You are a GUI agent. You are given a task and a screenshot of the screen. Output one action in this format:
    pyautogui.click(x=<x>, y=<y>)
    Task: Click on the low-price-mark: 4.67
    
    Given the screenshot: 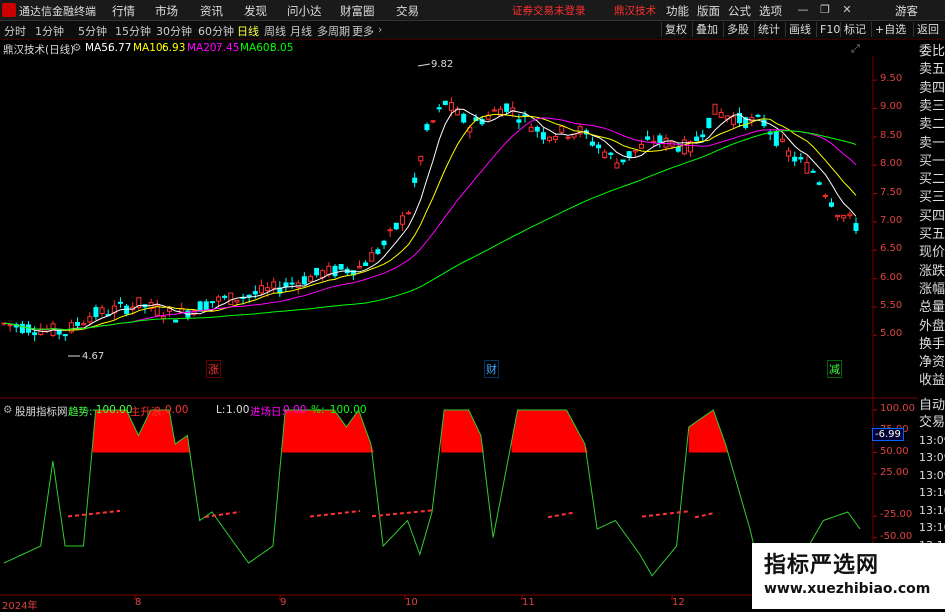 What is the action you would take?
    pyautogui.click(x=93, y=356)
    